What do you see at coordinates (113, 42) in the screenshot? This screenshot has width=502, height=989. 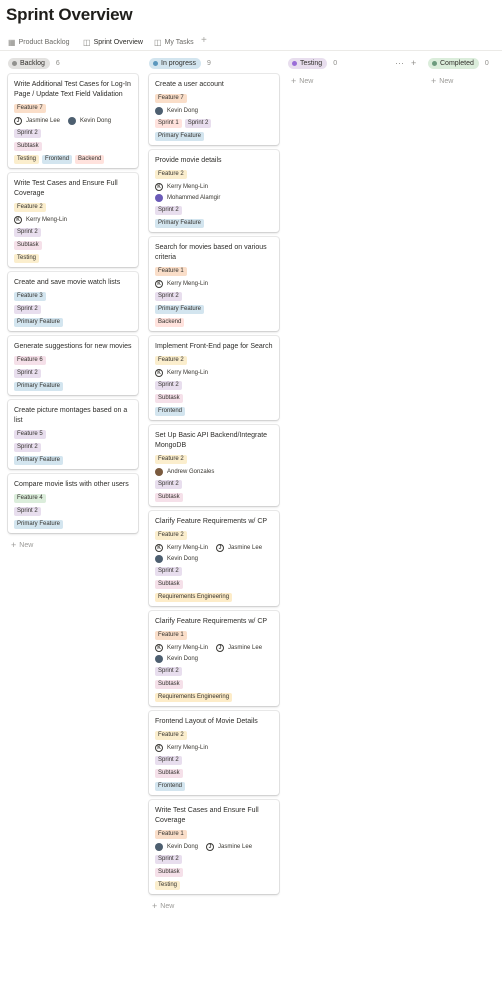 I see `tab-sprint-overview: ◫ Sprint Overview` at bounding box center [113, 42].